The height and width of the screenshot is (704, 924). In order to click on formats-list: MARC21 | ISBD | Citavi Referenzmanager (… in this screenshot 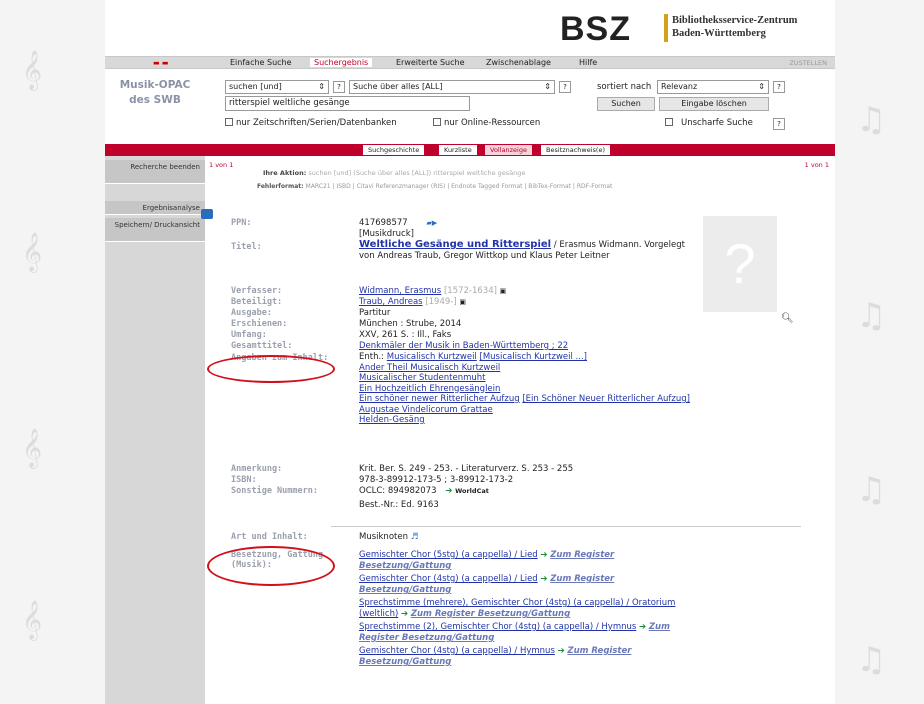, I will do `click(459, 186)`.